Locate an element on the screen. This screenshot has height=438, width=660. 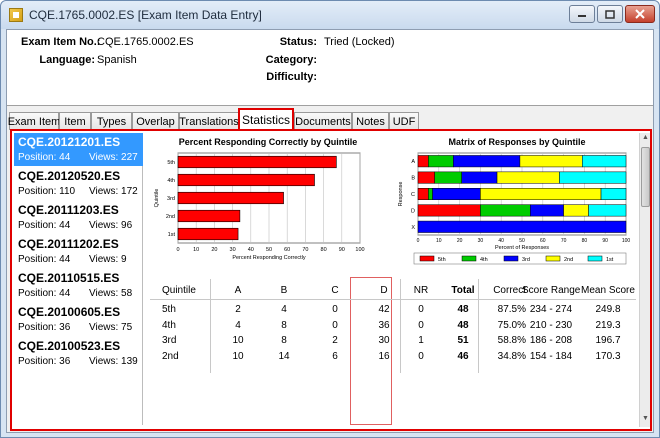
category-label: 4th is located at coordinates (171, 181).